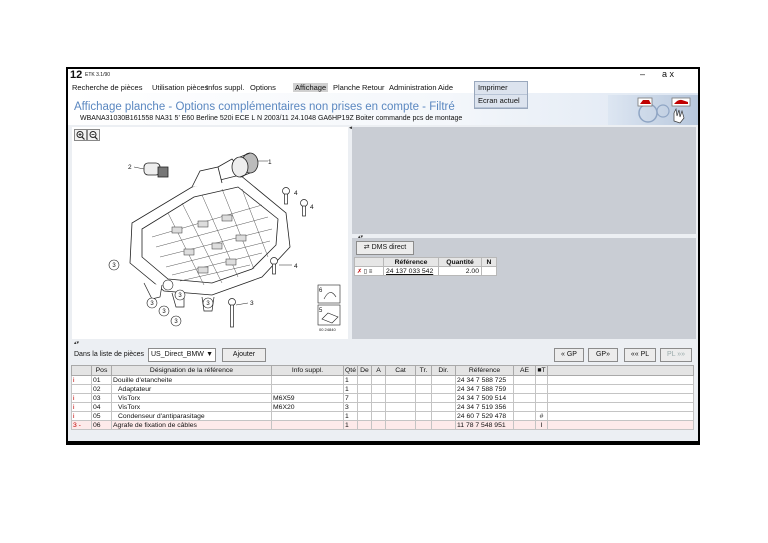 This screenshot has width=768, height=543. I want to click on row-reference: 24 34 7 509 514, so click(484, 398).